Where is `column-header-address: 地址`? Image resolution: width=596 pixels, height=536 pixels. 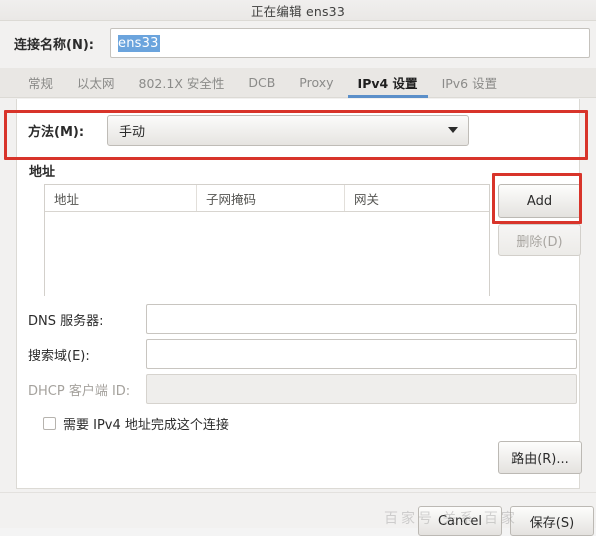
column-header-address: 地址 is located at coordinates (121, 198).